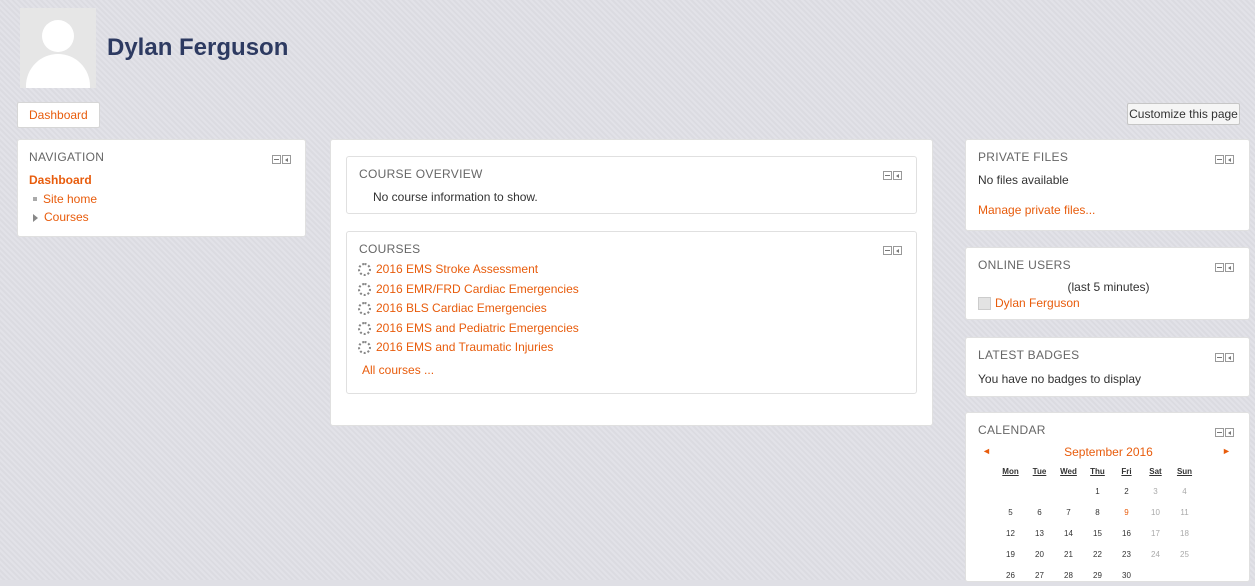  Describe the element at coordinates (1184, 491) in the screenshot. I see `calendar-day: 4` at that location.